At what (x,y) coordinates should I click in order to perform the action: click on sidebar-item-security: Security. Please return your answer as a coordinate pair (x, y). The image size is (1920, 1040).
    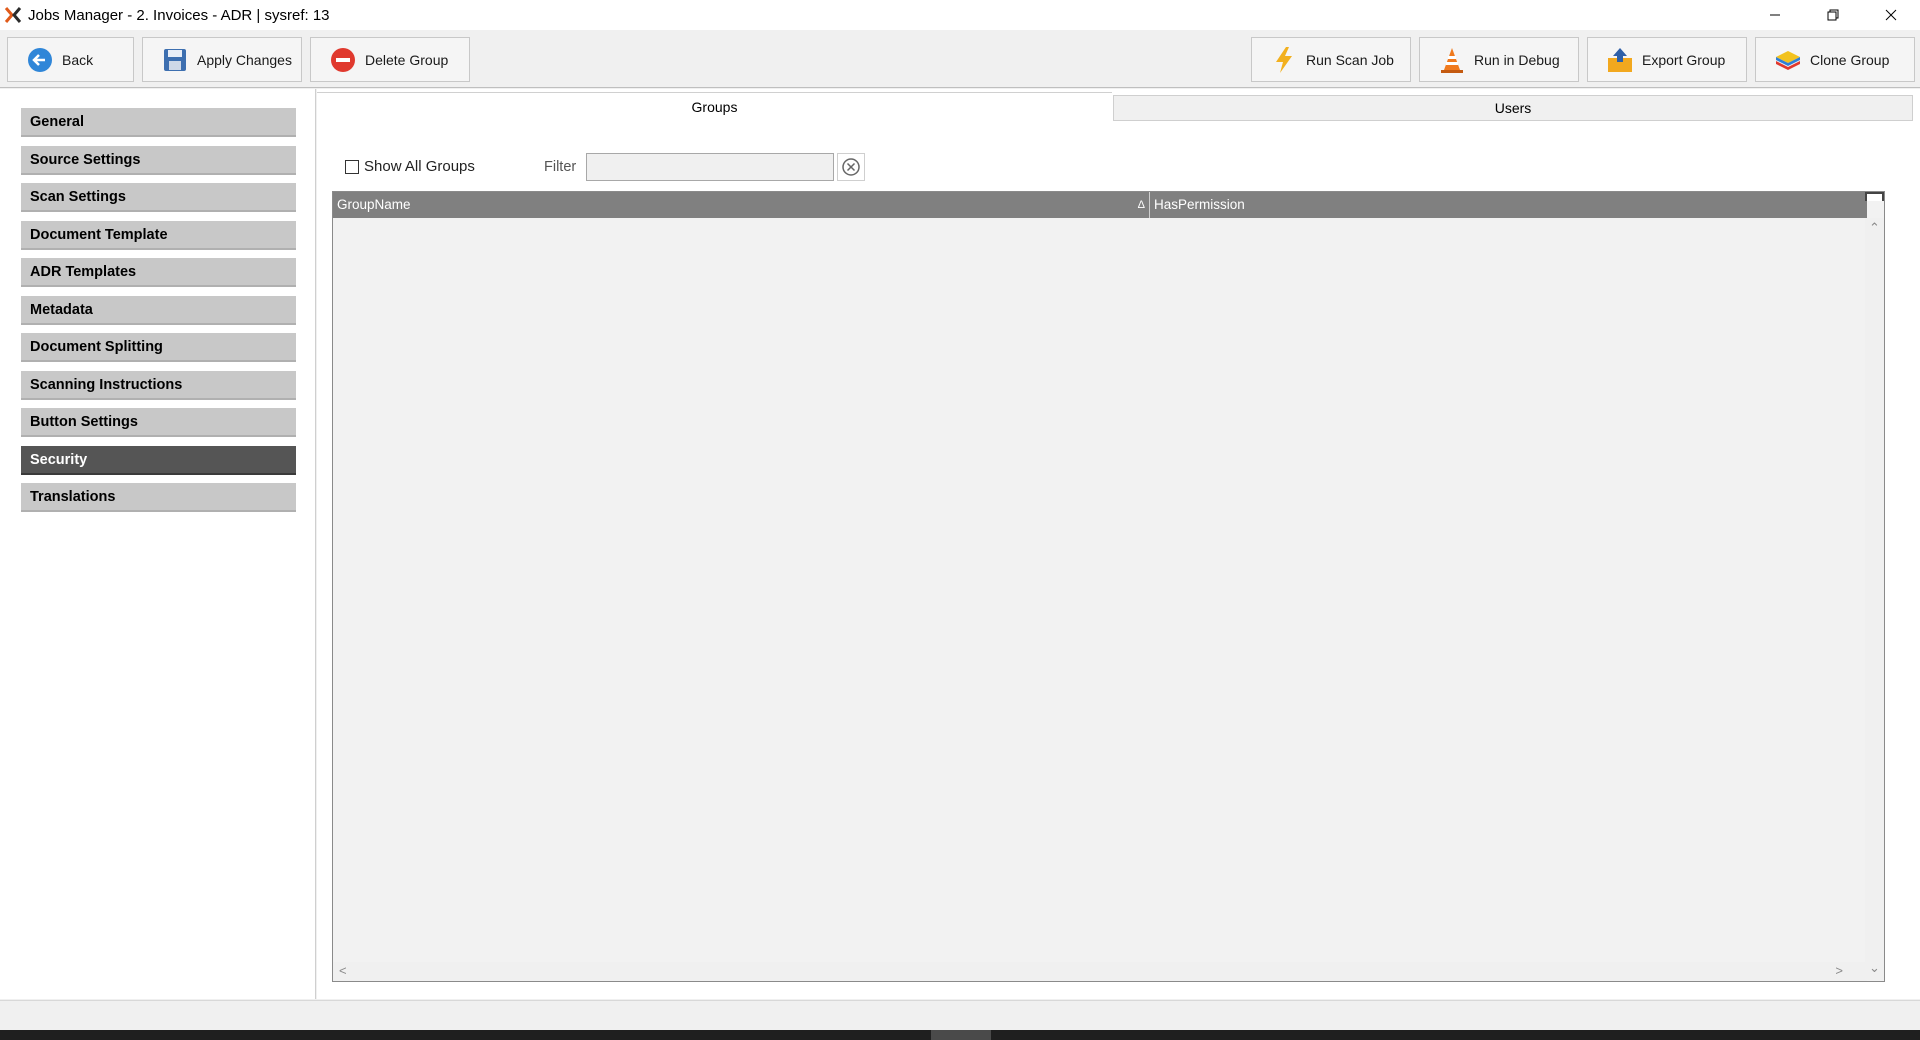
    Looking at the image, I should click on (158, 460).